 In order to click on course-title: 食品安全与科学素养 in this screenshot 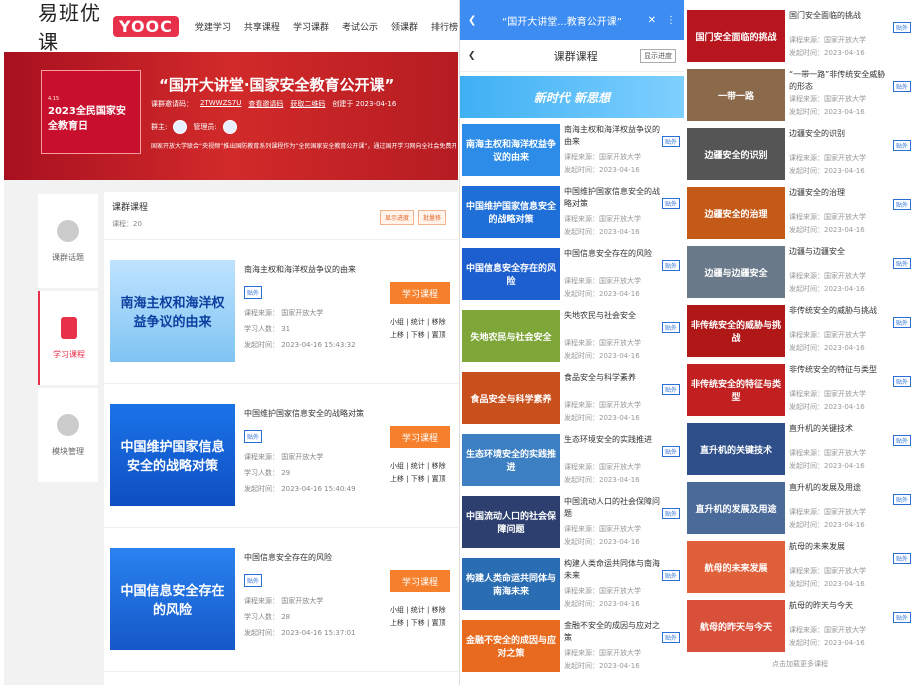, I will do `click(613, 378)`.